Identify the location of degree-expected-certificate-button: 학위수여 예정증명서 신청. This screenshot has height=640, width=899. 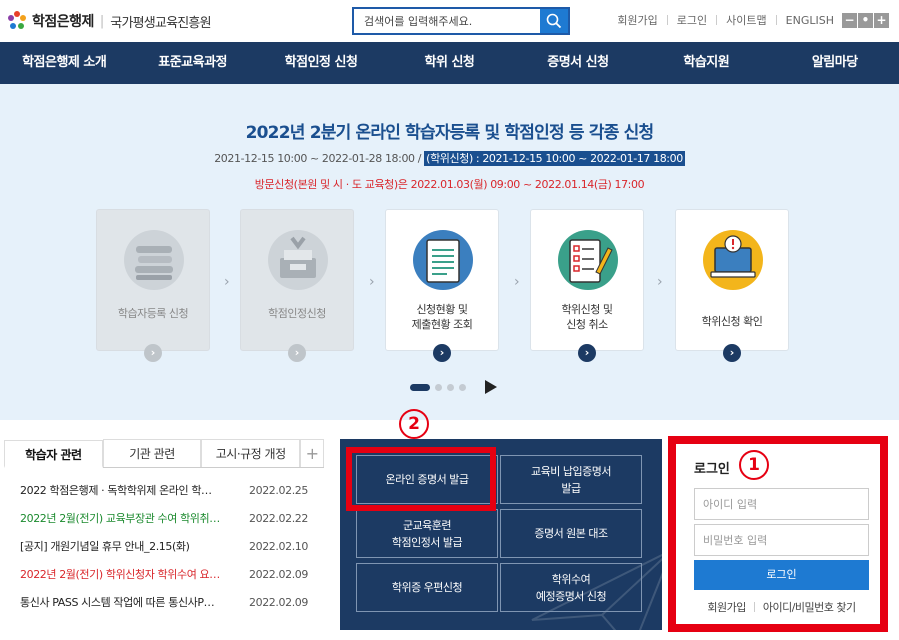
(571, 587).